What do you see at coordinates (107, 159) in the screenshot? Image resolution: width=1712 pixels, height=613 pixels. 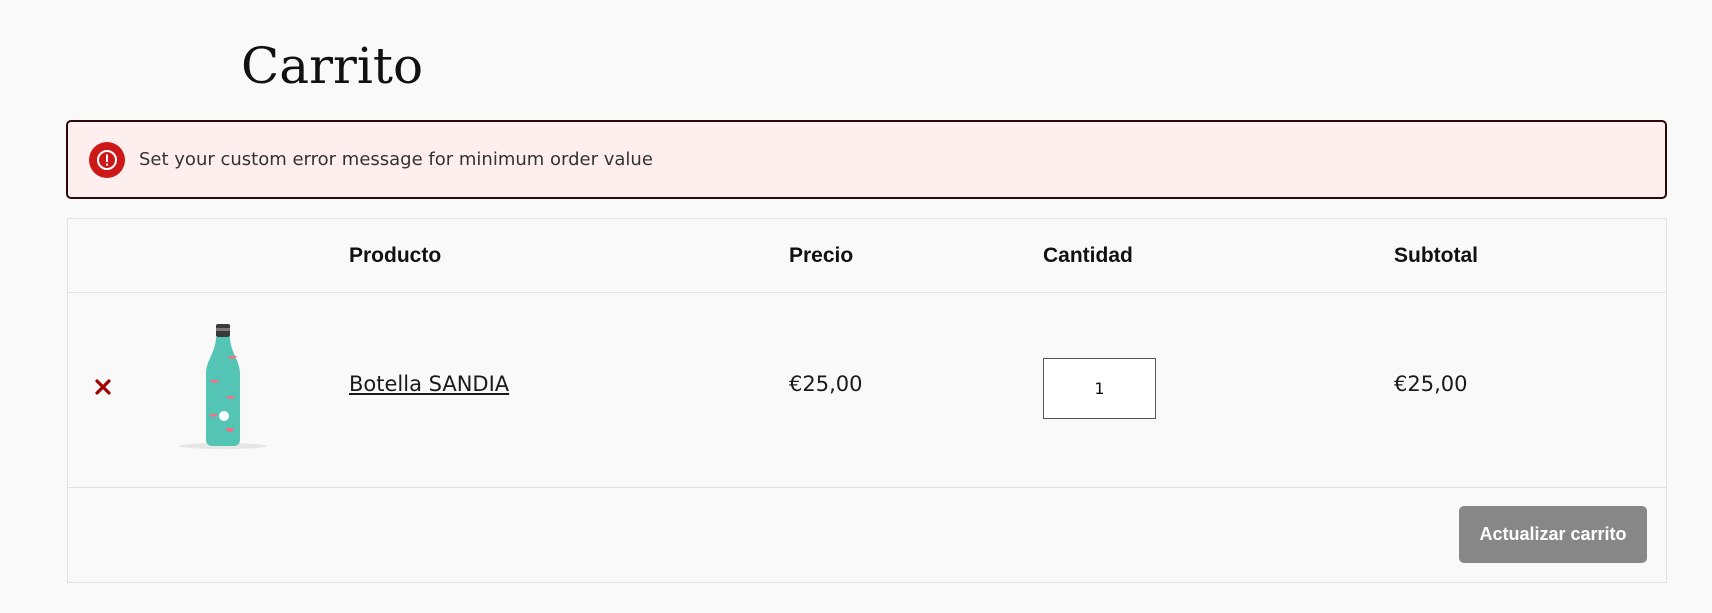 I see `exclamation-circle-icon` at bounding box center [107, 159].